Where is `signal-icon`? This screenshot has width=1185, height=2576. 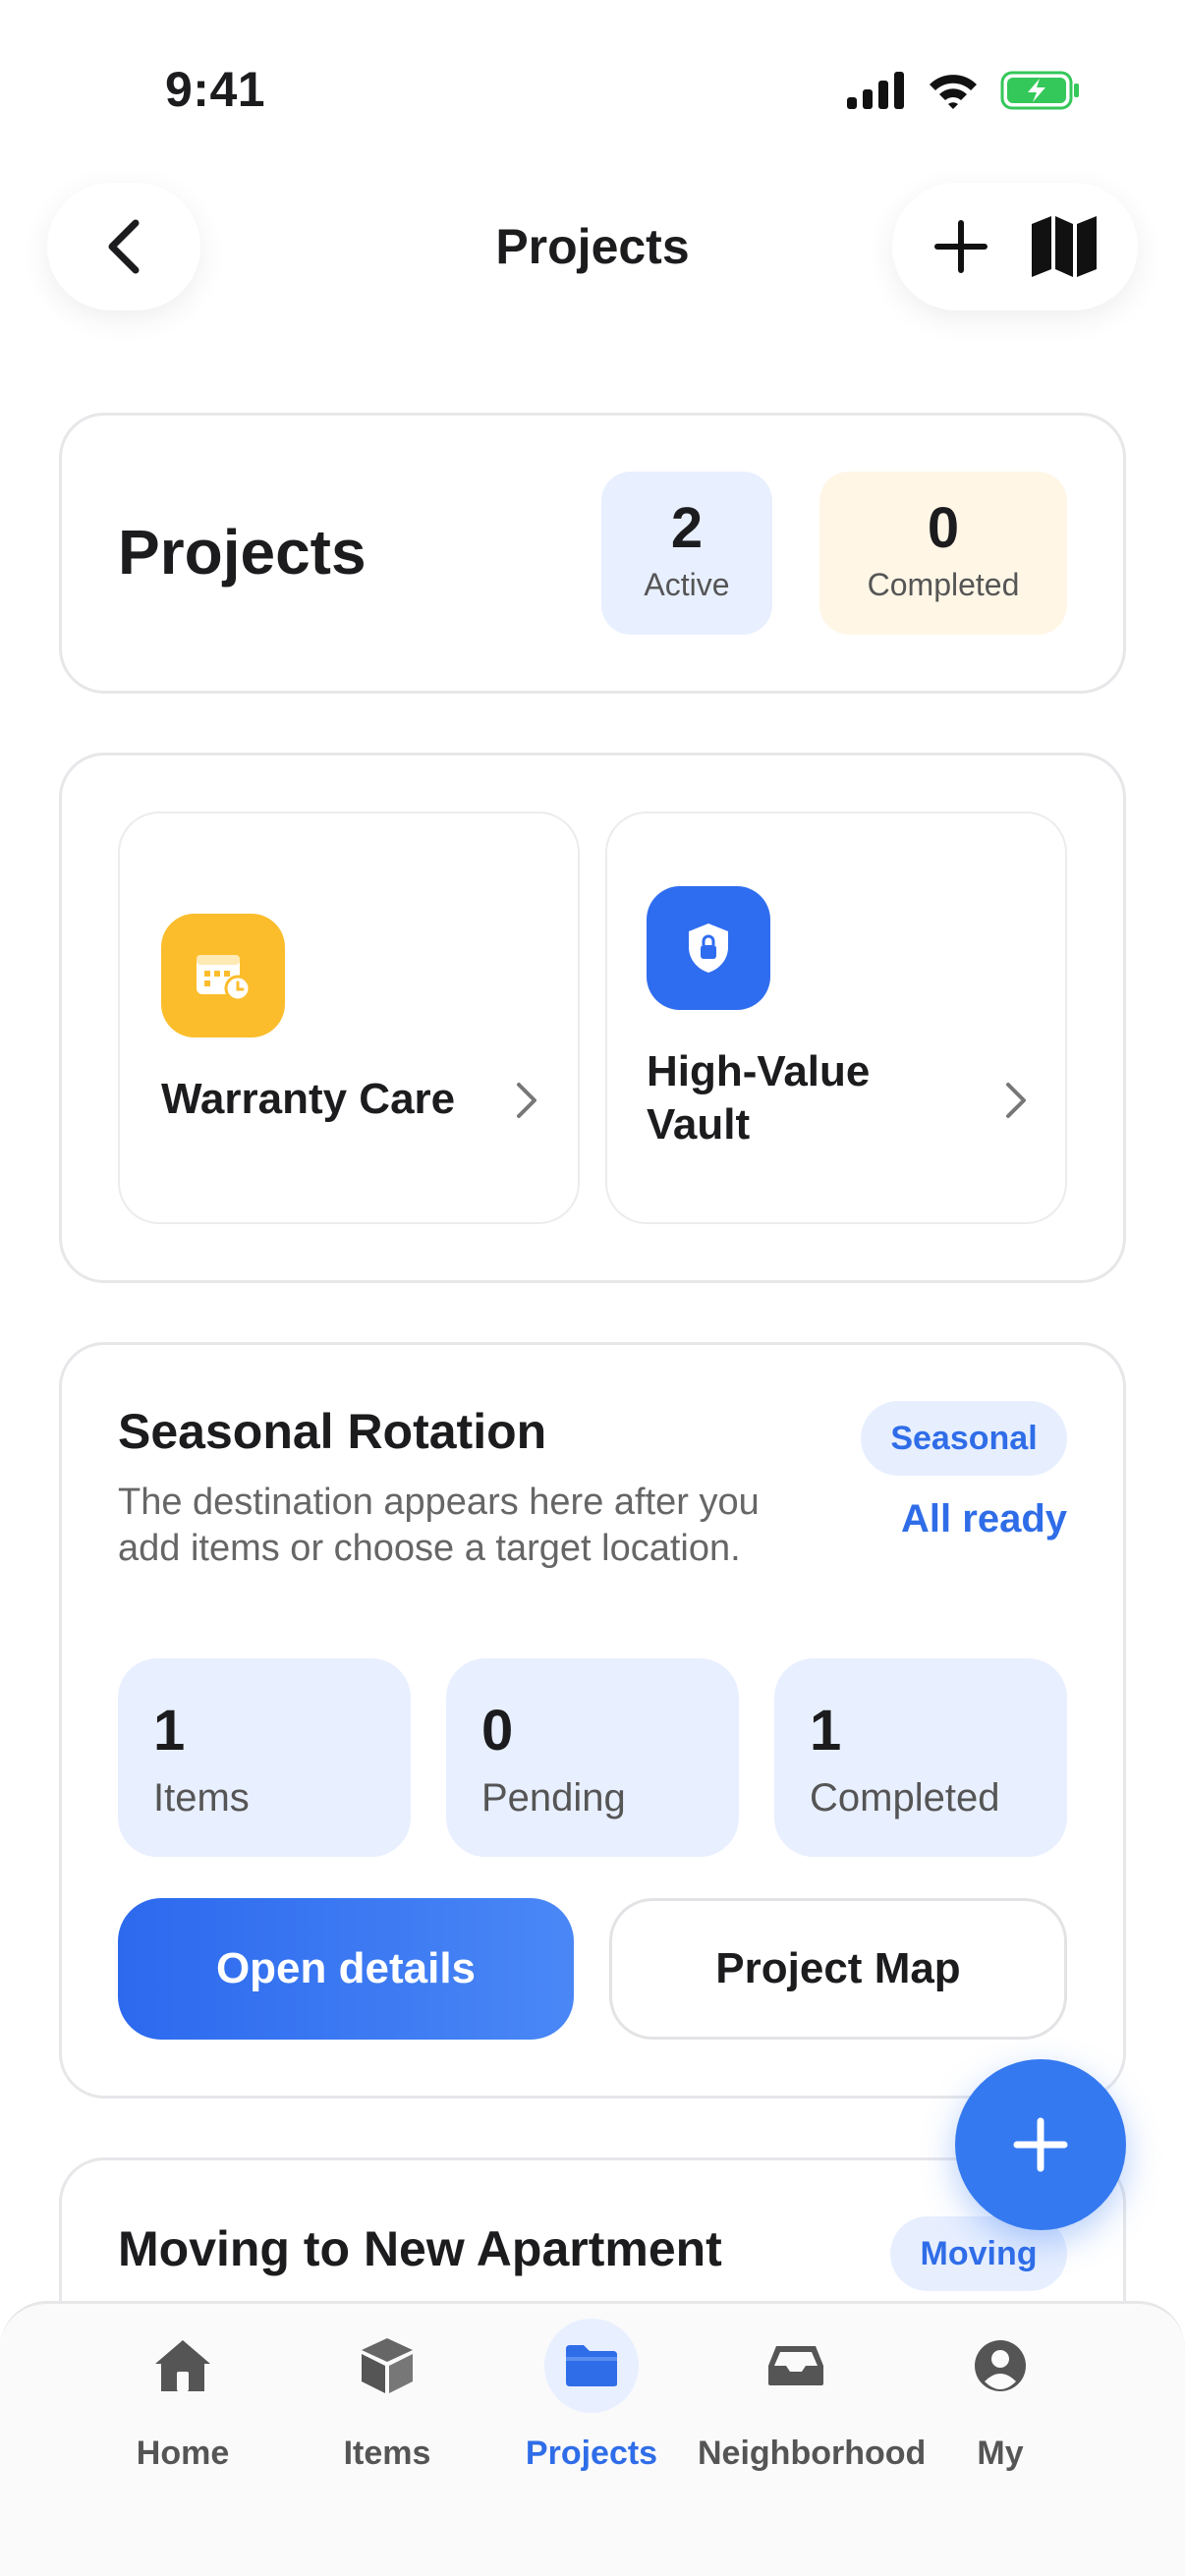
signal-icon is located at coordinates (876, 90).